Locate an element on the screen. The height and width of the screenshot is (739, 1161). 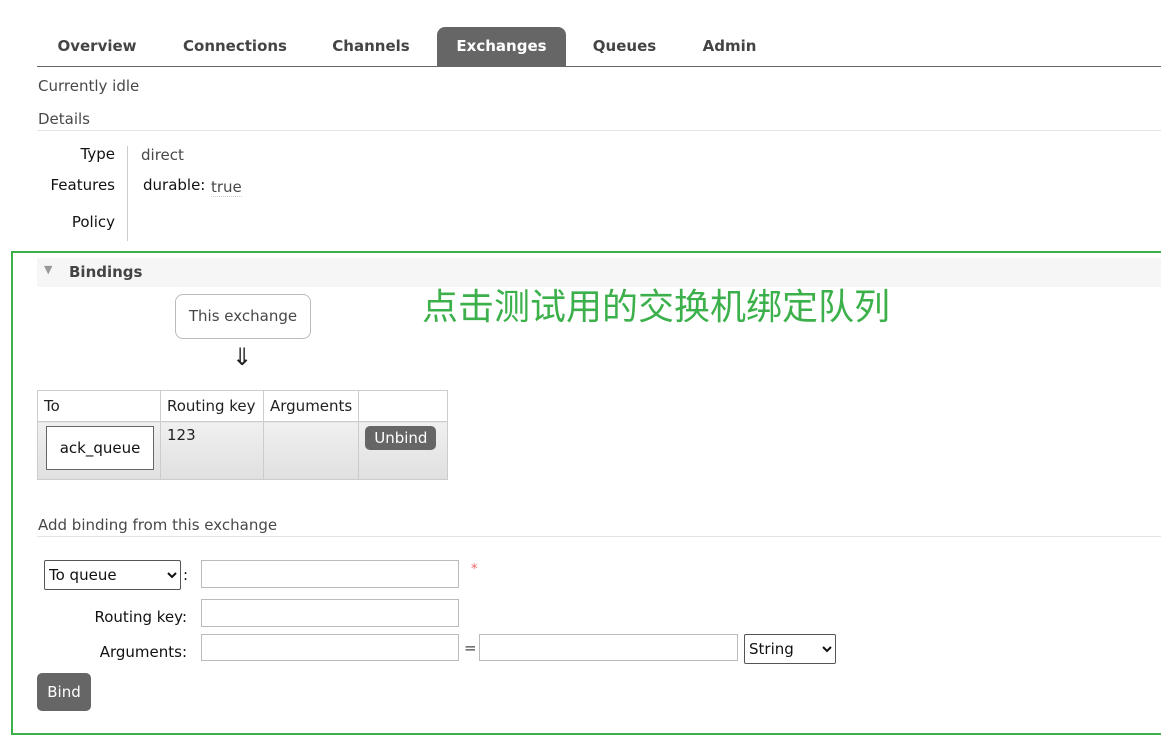
features-label: Features is located at coordinates (83, 185).